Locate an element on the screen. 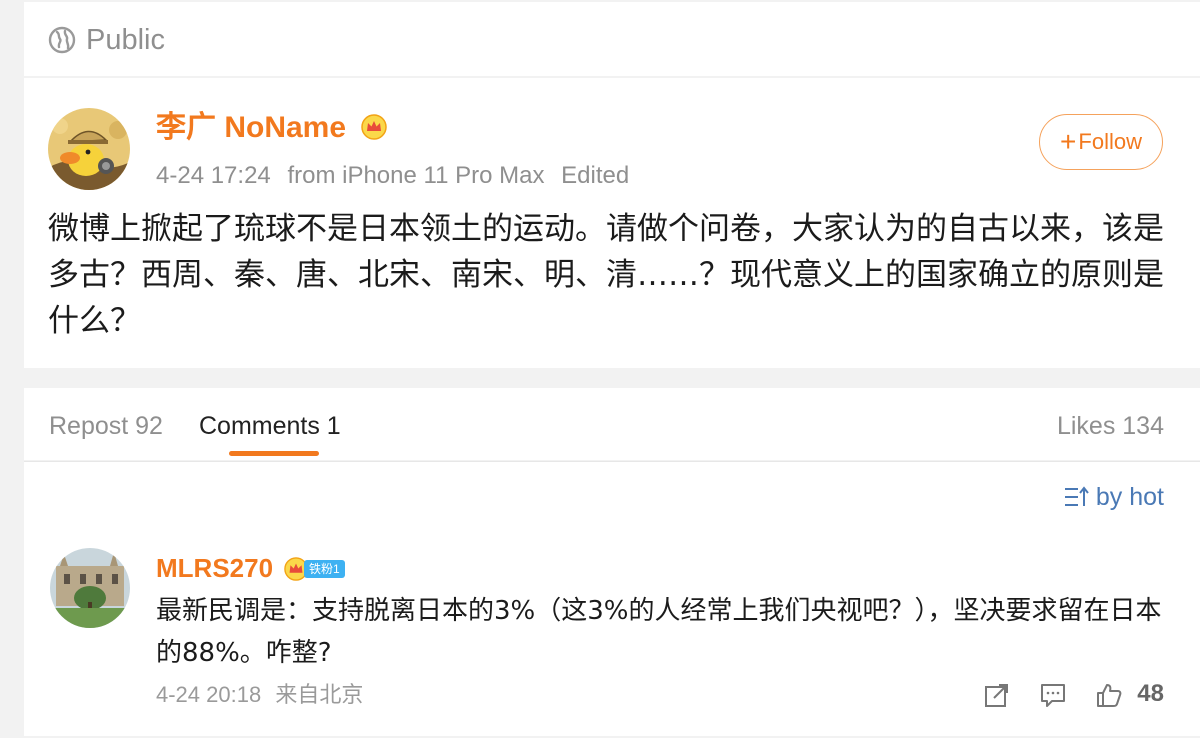 The image size is (1200, 738). author-avatar is located at coordinates (89, 149).